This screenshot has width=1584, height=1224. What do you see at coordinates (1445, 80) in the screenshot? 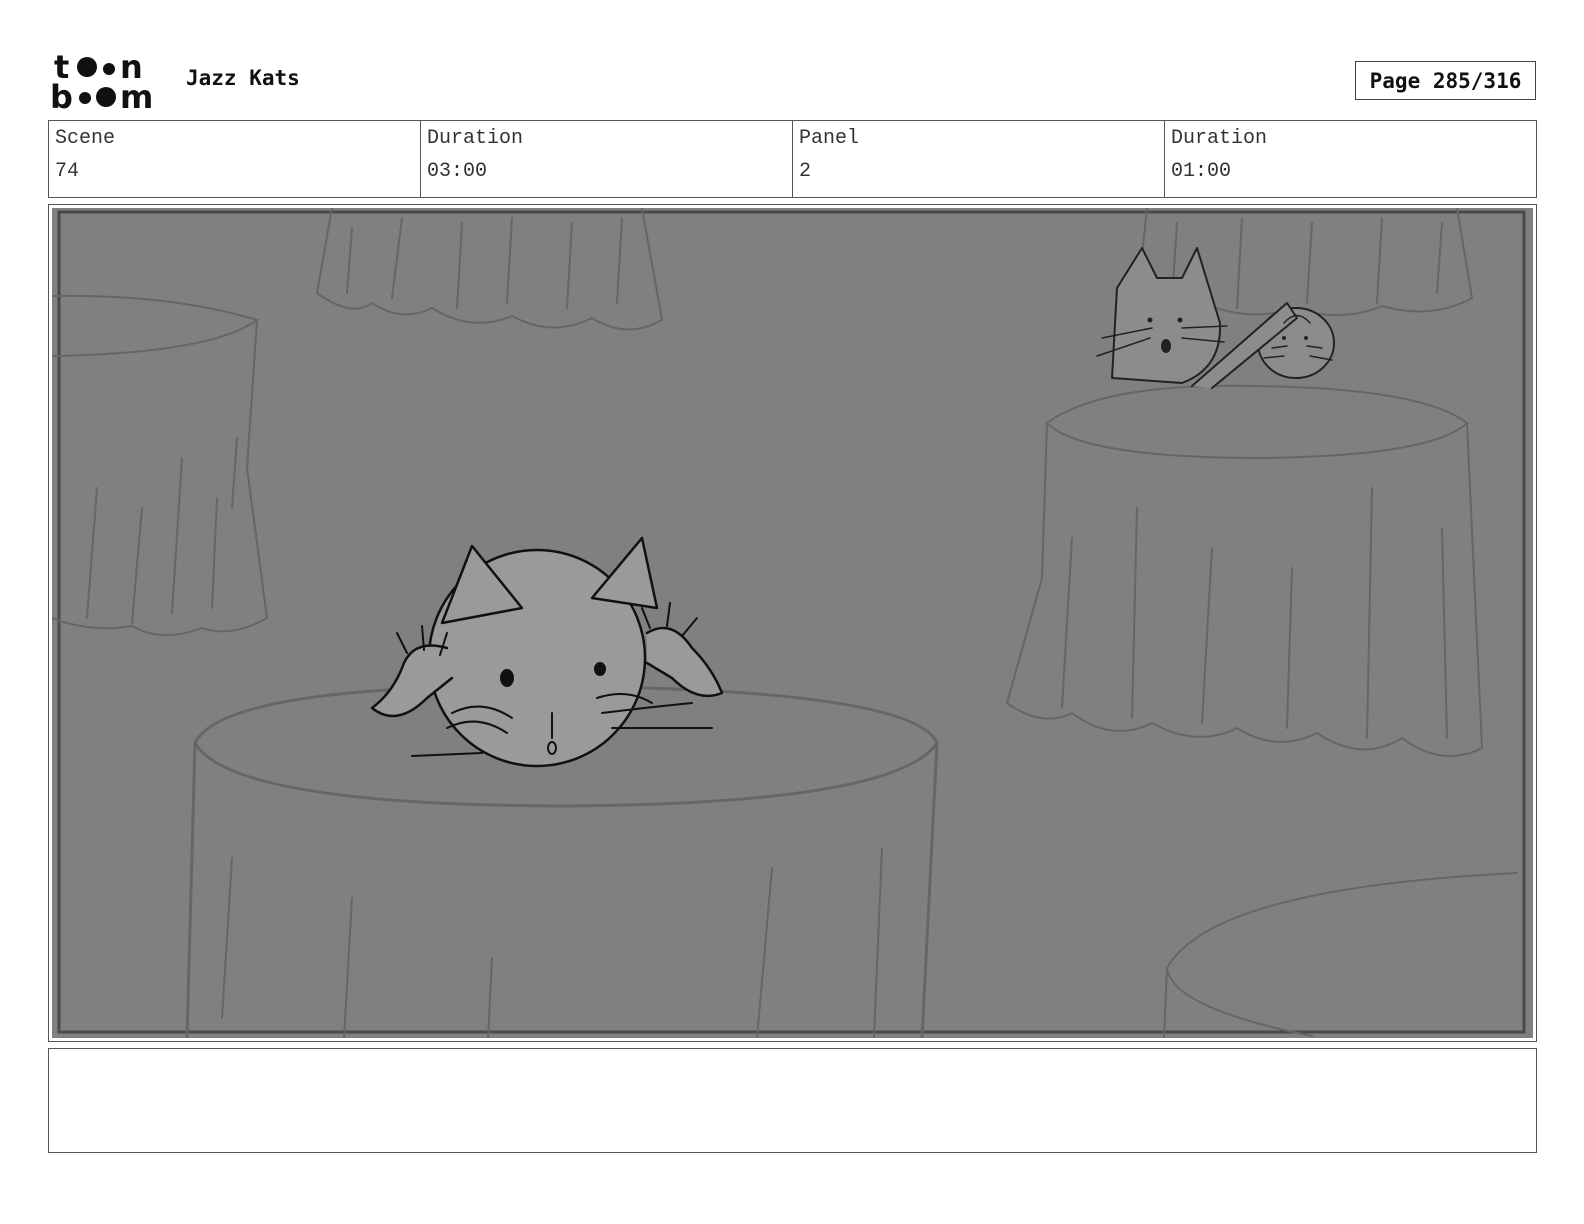
I see `page-number: Page 285/316` at bounding box center [1445, 80].